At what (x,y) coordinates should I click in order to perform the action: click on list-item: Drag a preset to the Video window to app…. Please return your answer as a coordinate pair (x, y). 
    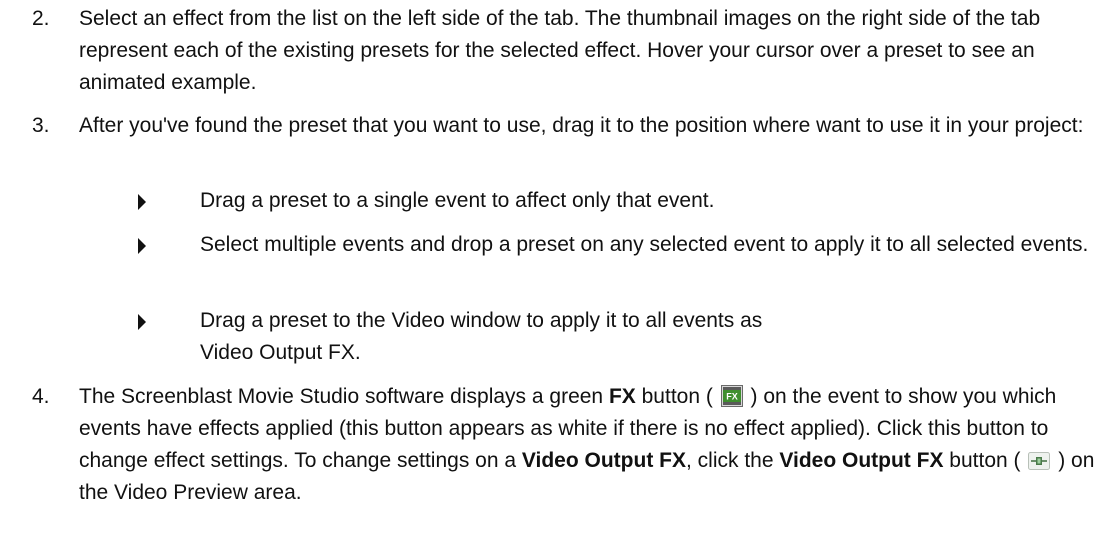
    Looking at the image, I should click on (618, 337).